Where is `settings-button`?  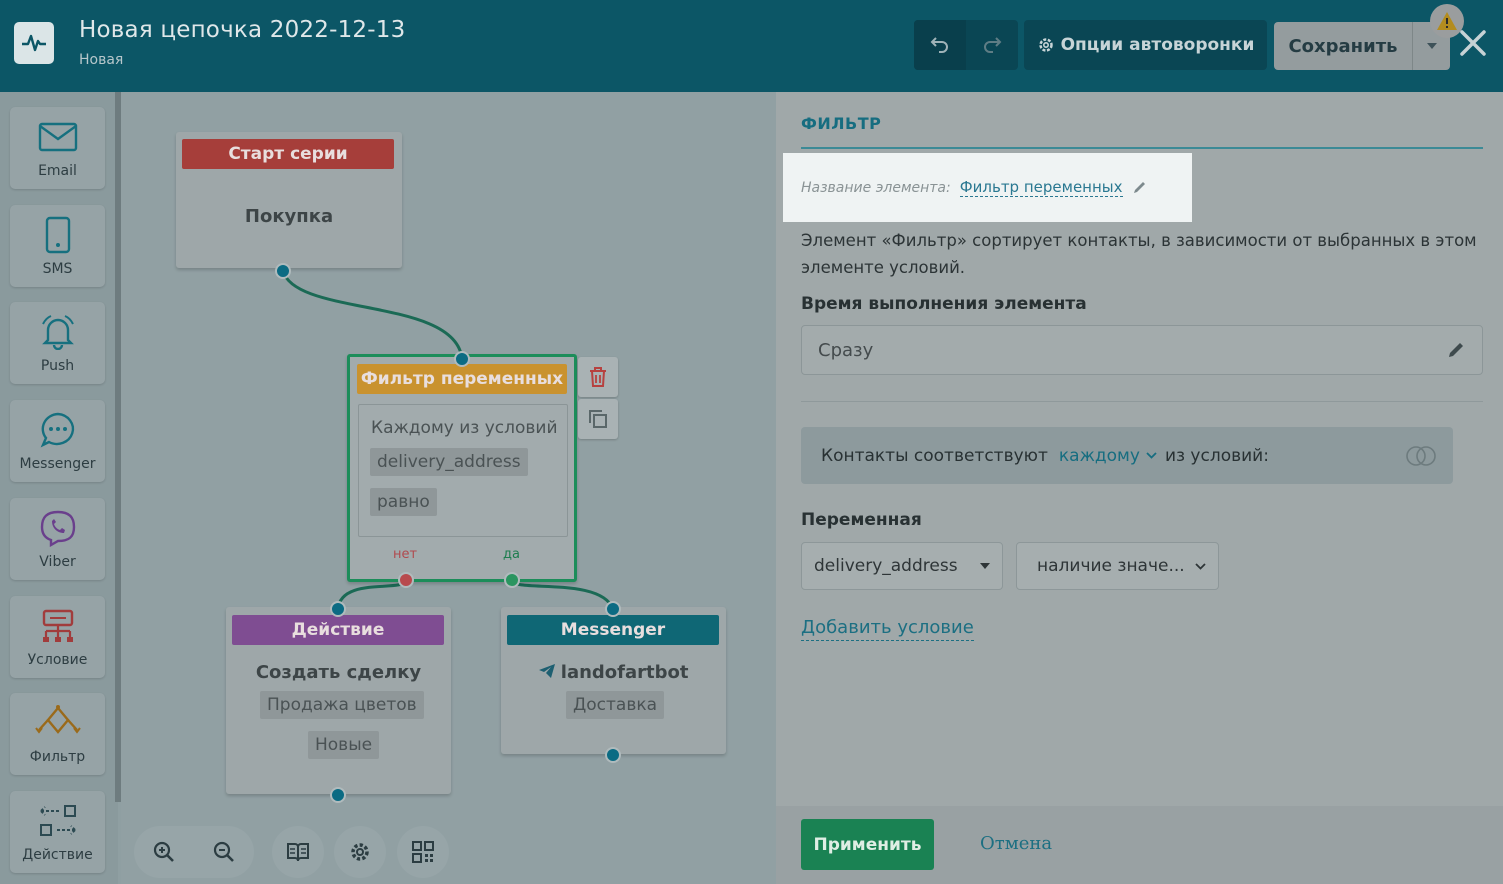 settings-button is located at coordinates (360, 852).